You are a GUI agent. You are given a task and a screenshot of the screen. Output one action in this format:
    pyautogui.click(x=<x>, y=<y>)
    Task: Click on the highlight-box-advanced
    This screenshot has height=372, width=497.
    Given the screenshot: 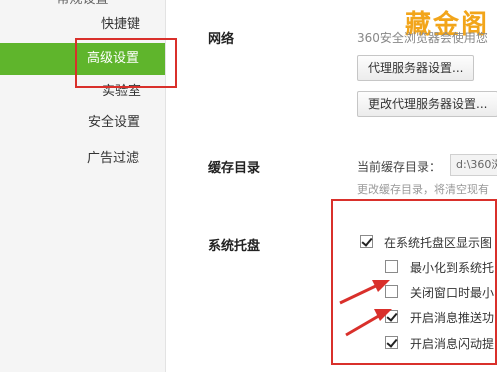 What is the action you would take?
    pyautogui.click(x=126, y=63)
    